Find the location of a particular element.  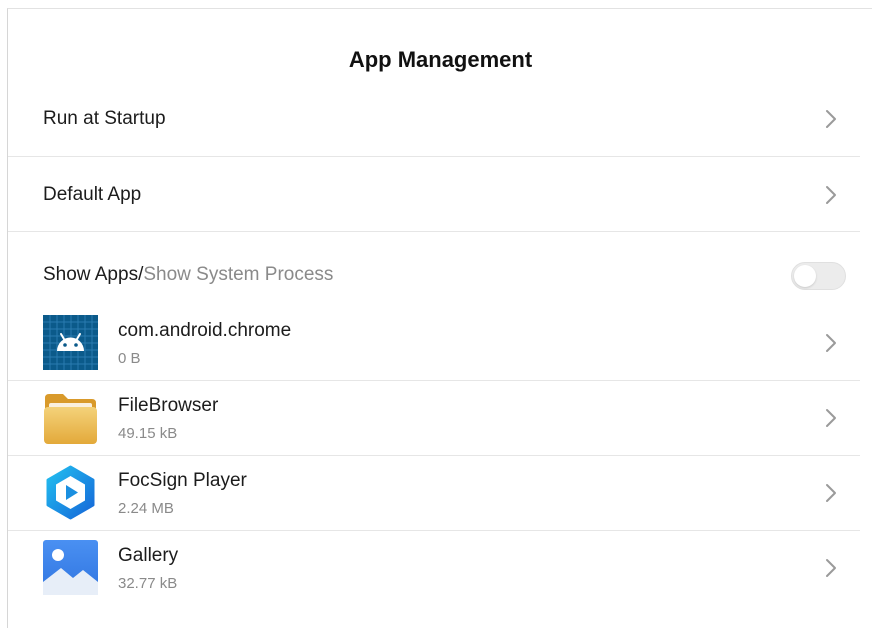

show-apps-label: Show Apps/Show System Process is located at coordinates (188, 275).